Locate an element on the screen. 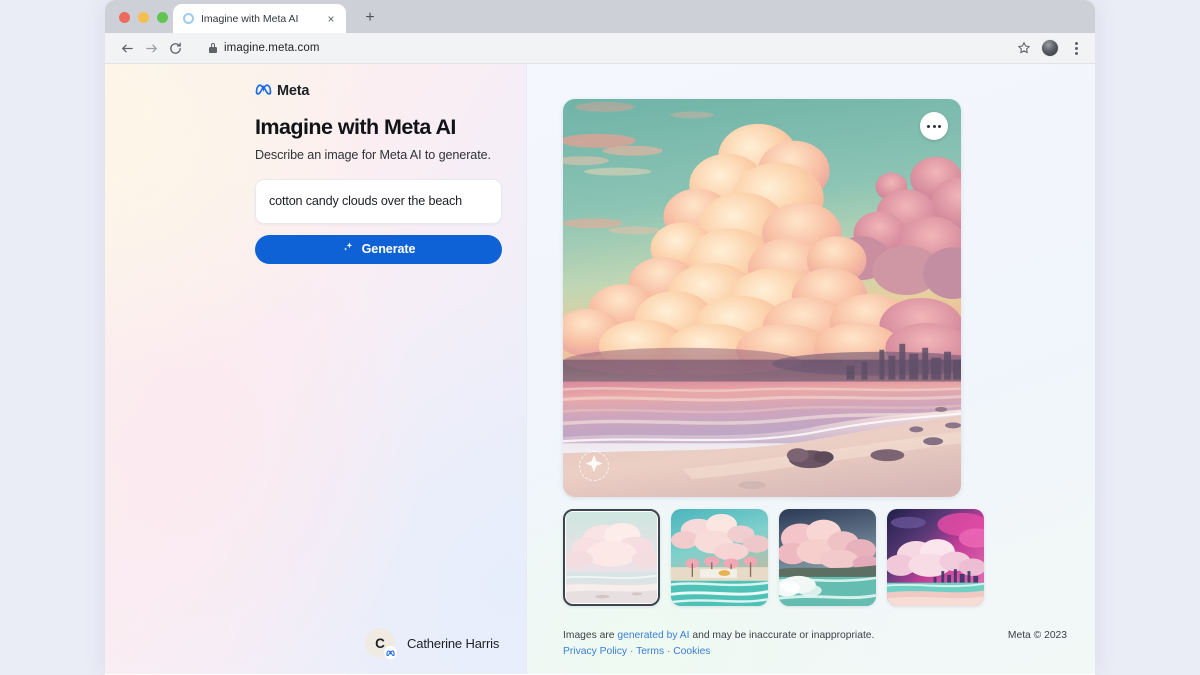 Image resolution: width=1200 pixels, height=675 pixels. thumbnail-1-artwork is located at coordinates (611, 557).